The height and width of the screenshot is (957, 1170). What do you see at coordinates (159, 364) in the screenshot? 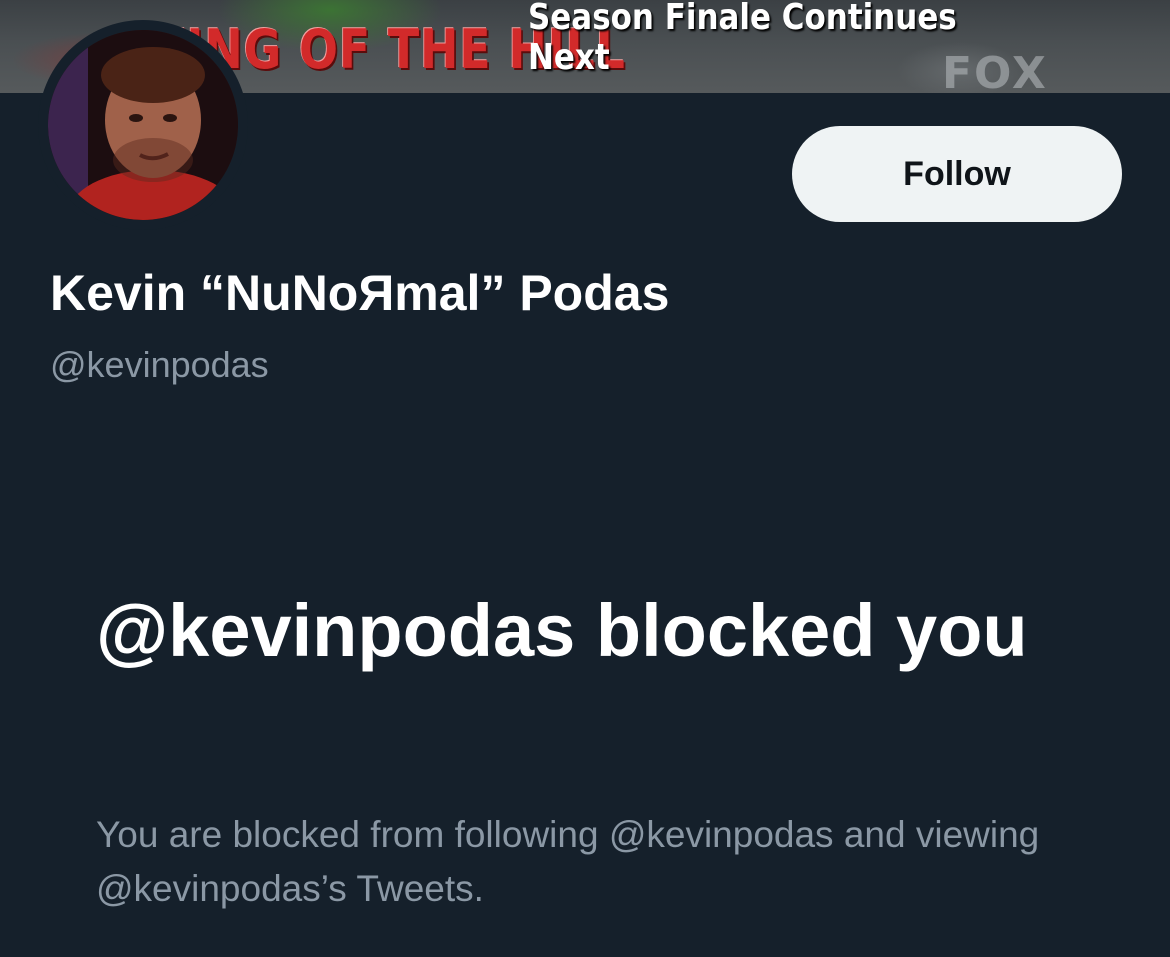
I see `profile-handle: @kevinpodas` at bounding box center [159, 364].